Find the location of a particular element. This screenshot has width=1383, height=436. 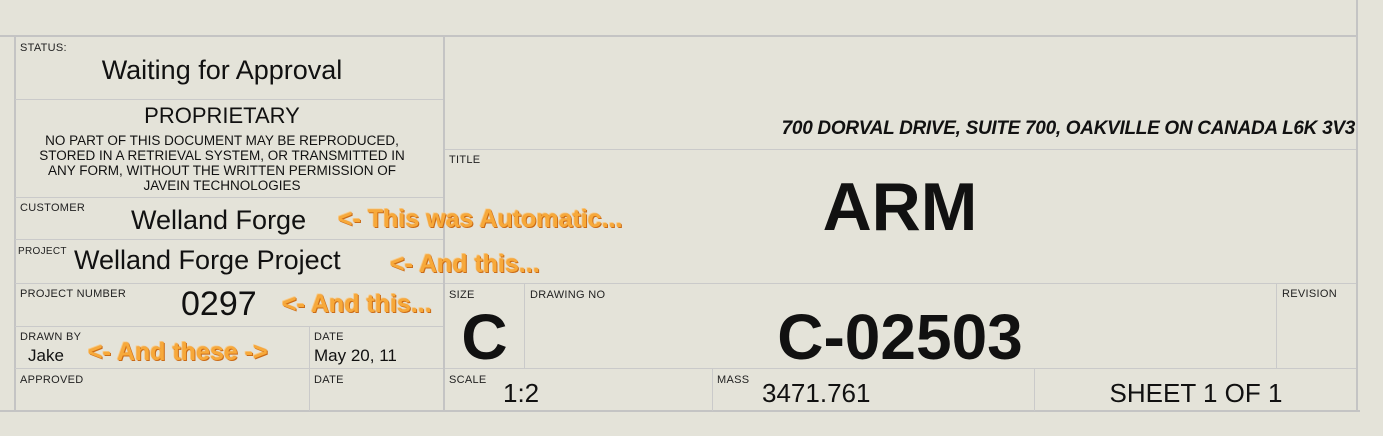

annotation-drawn-by: <- And these -> is located at coordinates (178, 352).